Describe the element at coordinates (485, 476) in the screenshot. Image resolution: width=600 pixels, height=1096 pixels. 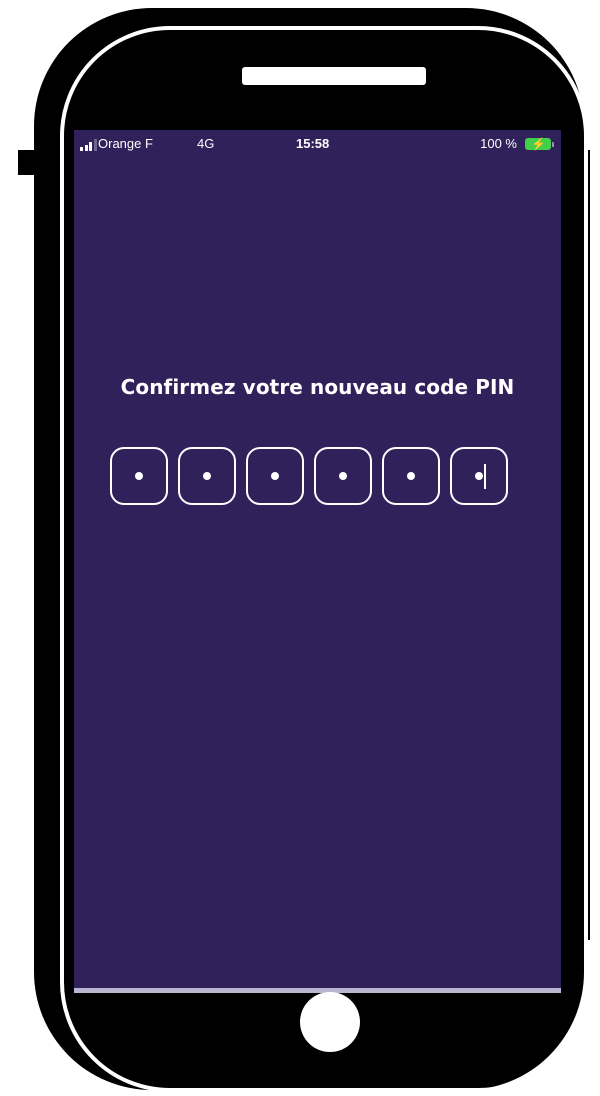
I see `text-cursor` at that location.